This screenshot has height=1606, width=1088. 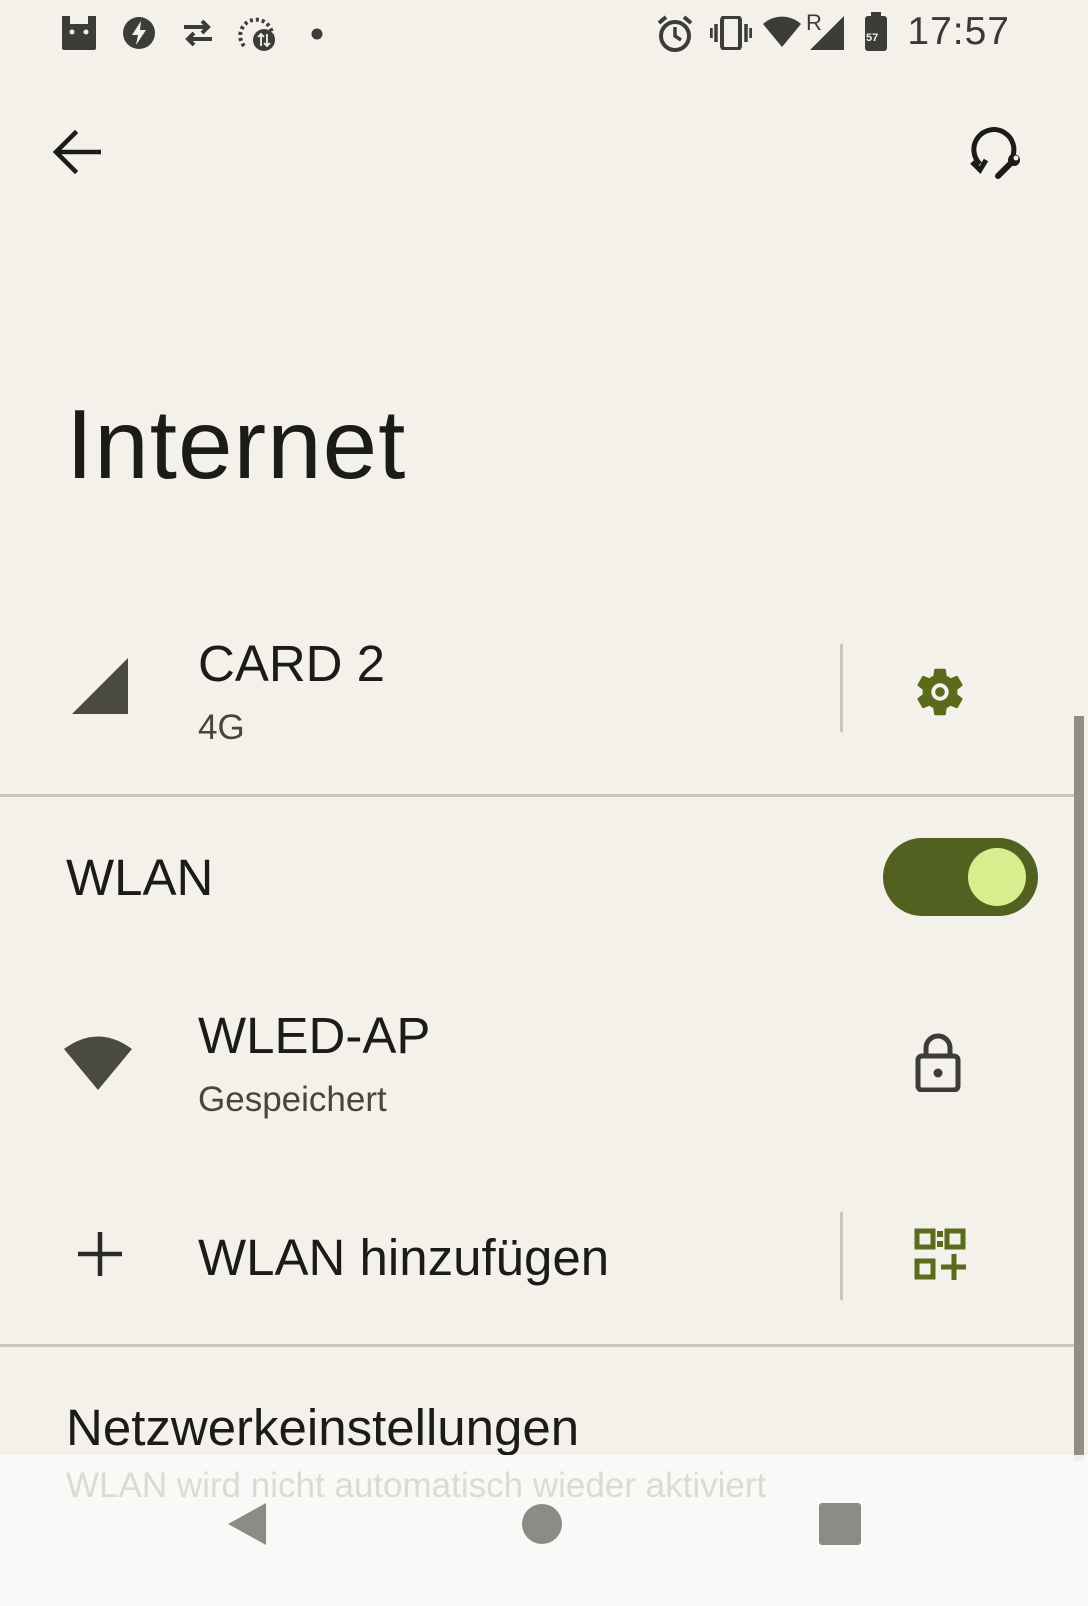 I want to click on nav-back-icon, so click(x=248, y=1526).